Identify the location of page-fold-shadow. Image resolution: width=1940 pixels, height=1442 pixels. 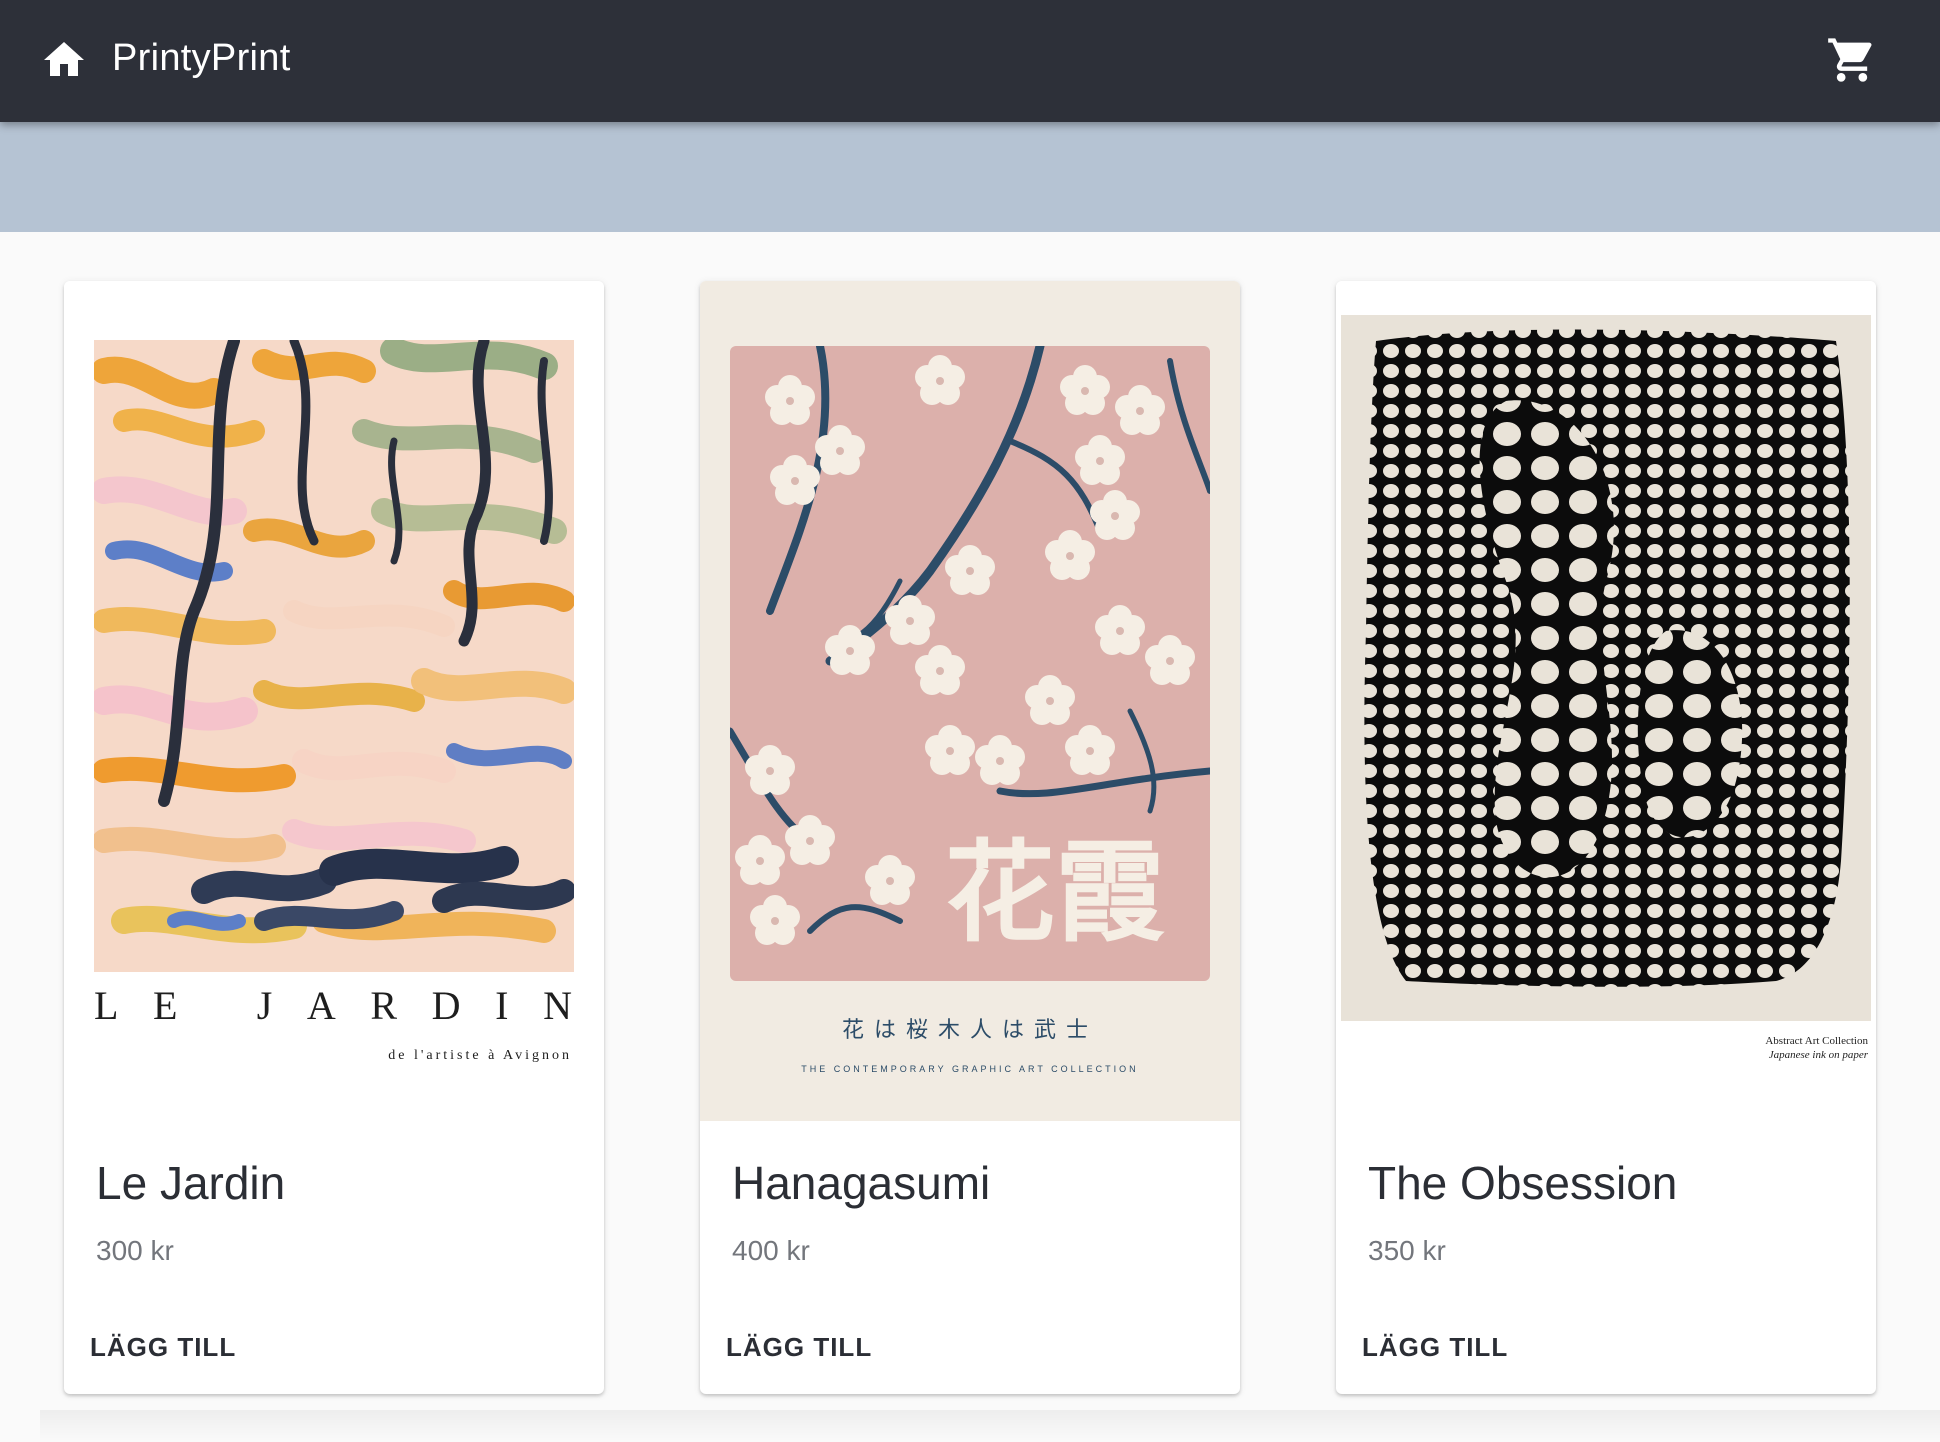
(990, 1426).